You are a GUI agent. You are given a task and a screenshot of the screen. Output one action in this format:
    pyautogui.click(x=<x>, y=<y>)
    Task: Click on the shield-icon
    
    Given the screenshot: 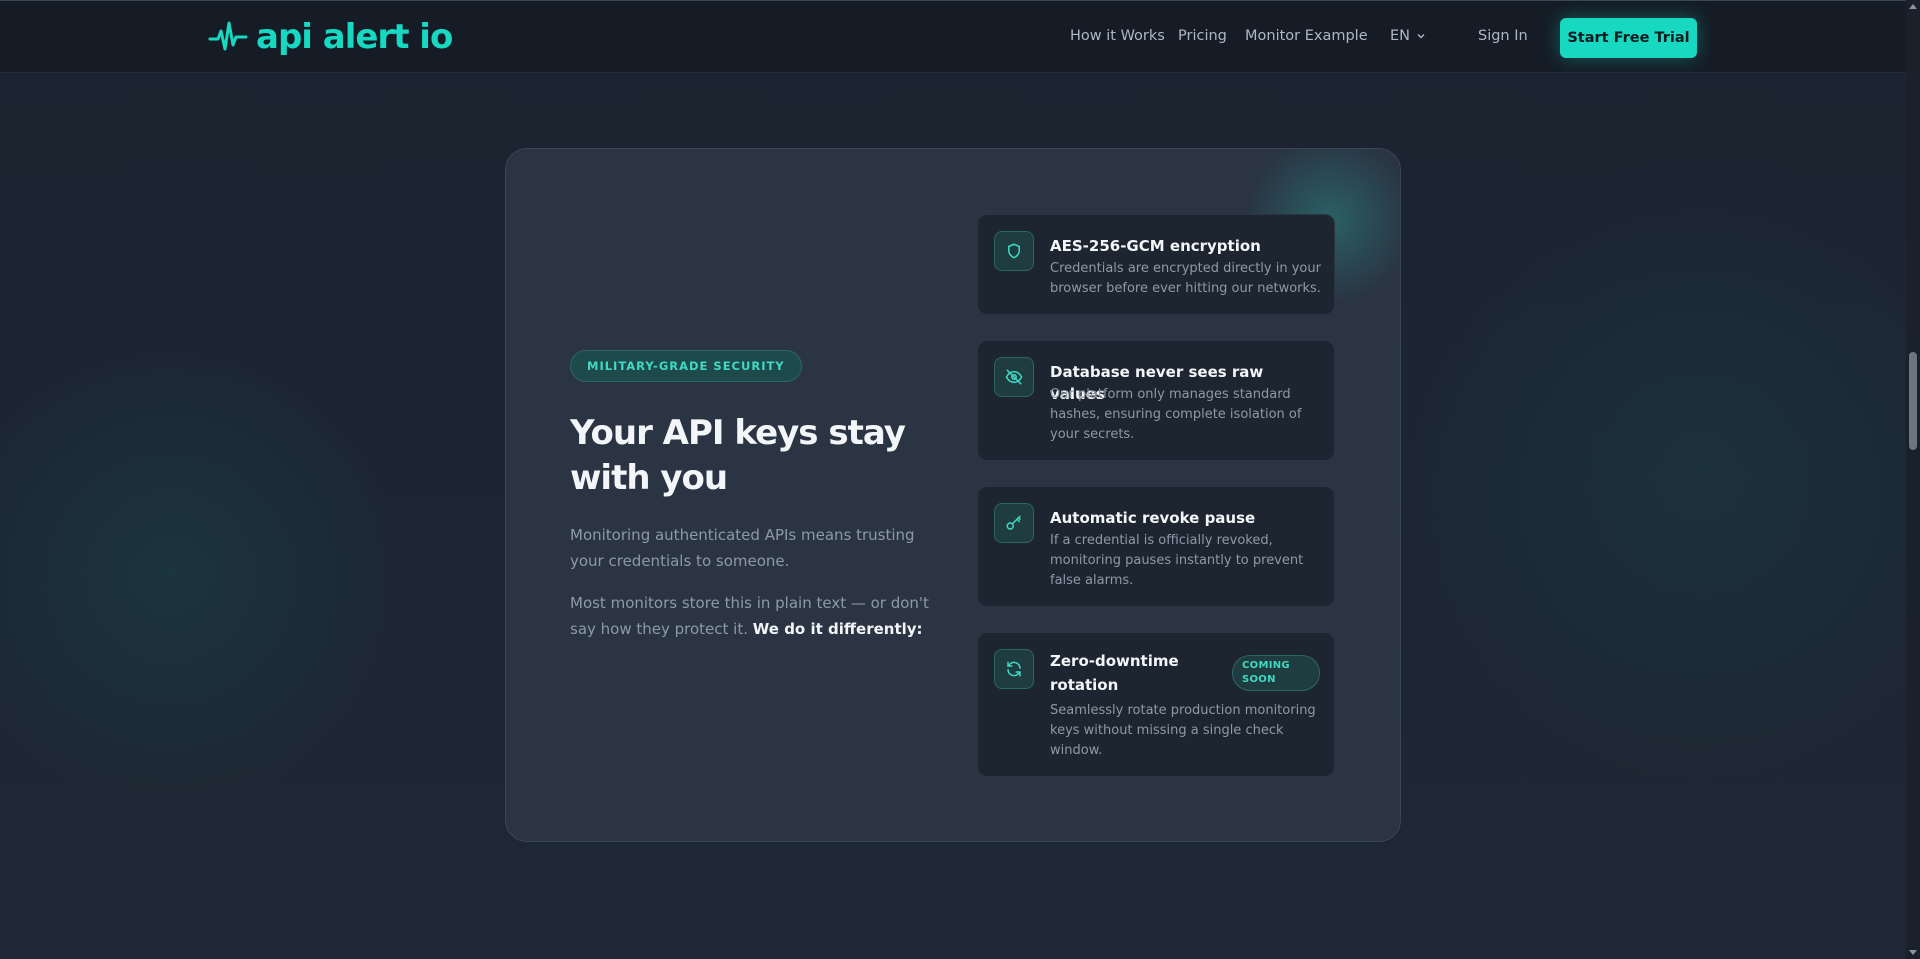 What is the action you would take?
    pyautogui.click(x=1014, y=251)
    